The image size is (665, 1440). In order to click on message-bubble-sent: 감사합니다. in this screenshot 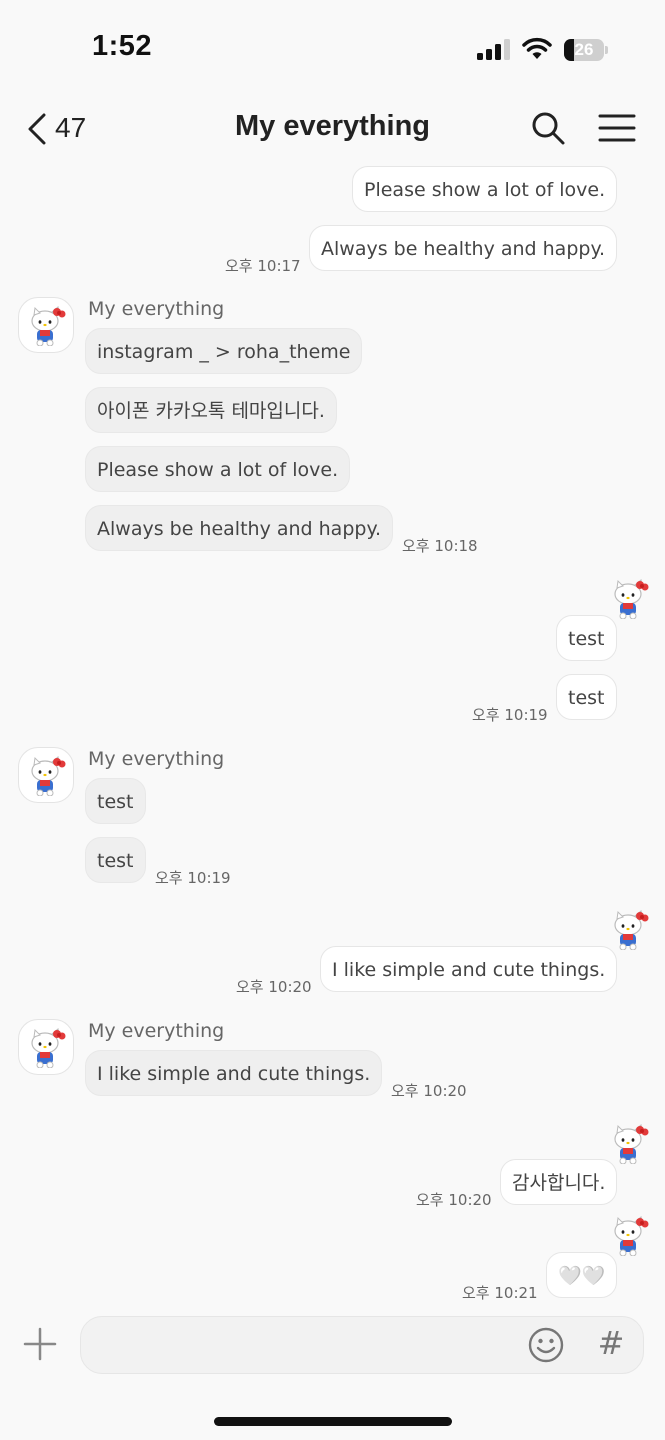, I will do `click(559, 1182)`.